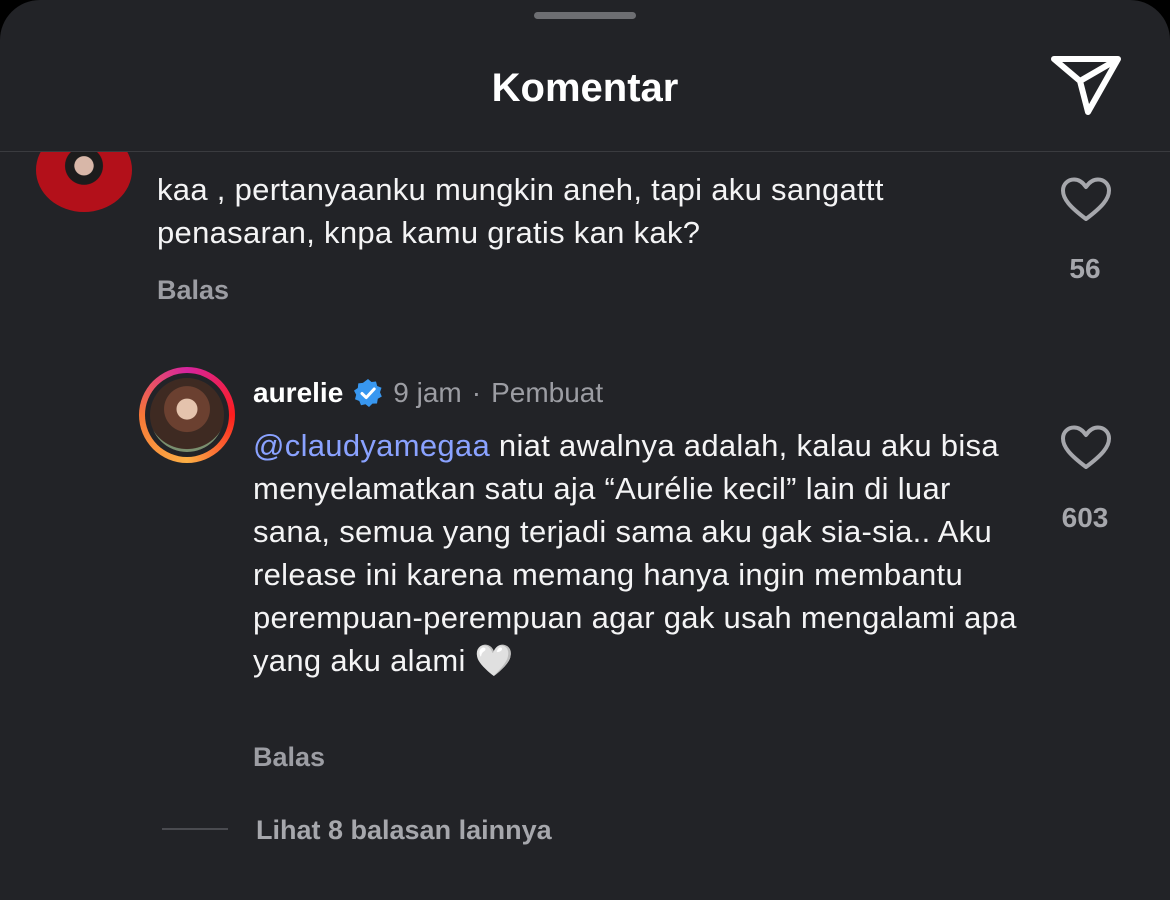  I want to click on verified-badge-icon, so click(368, 393).